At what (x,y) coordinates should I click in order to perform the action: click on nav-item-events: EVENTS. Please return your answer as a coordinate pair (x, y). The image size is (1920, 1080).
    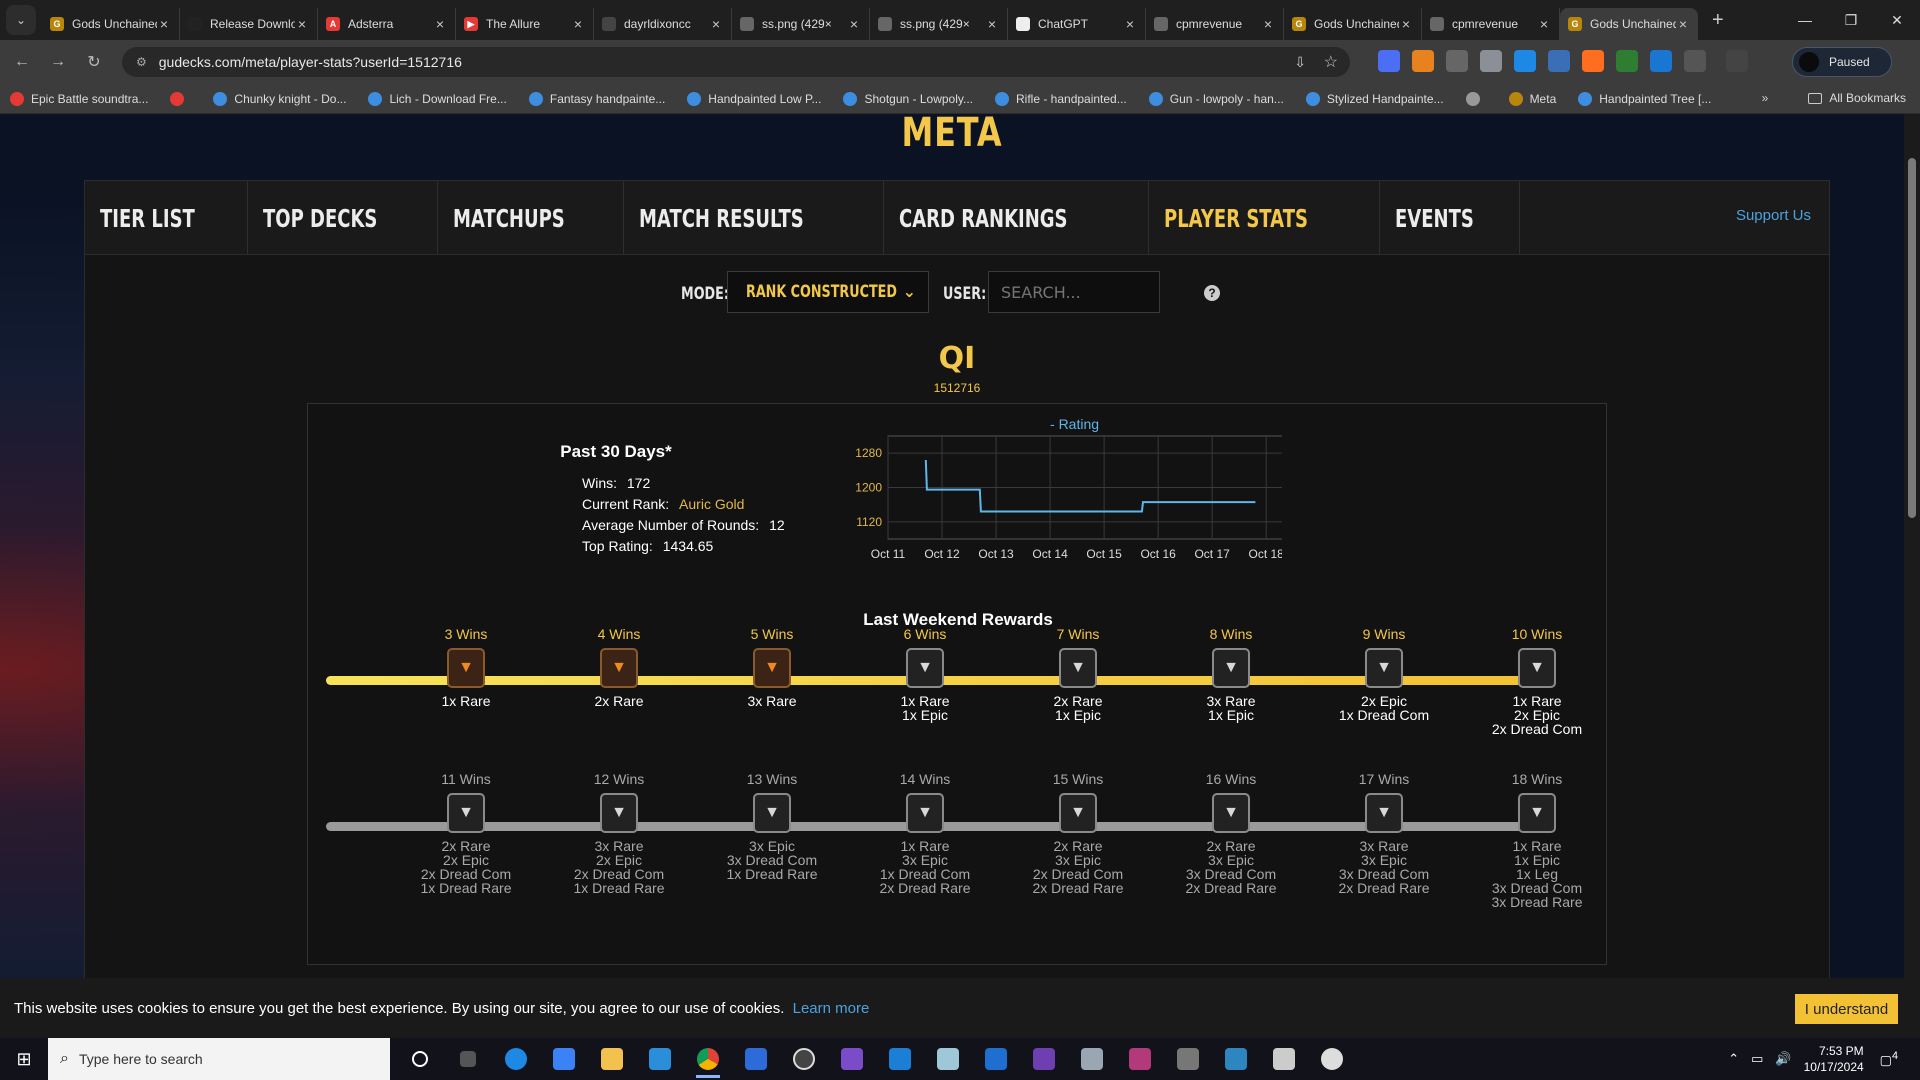
    Looking at the image, I should click on (1450, 218).